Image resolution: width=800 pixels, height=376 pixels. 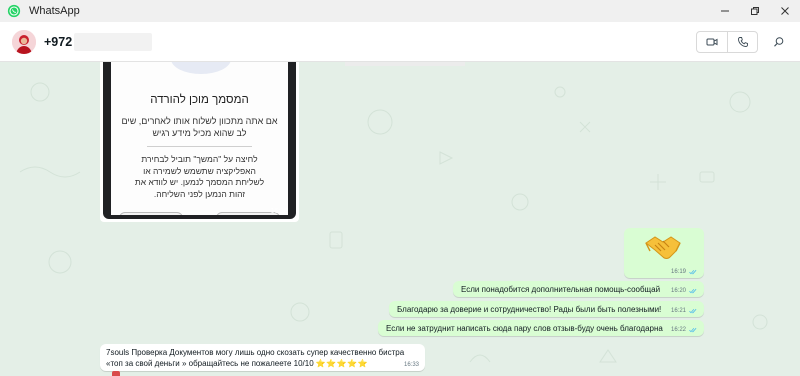 I want to click on top-edge-shade, so click(x=405, y=64).